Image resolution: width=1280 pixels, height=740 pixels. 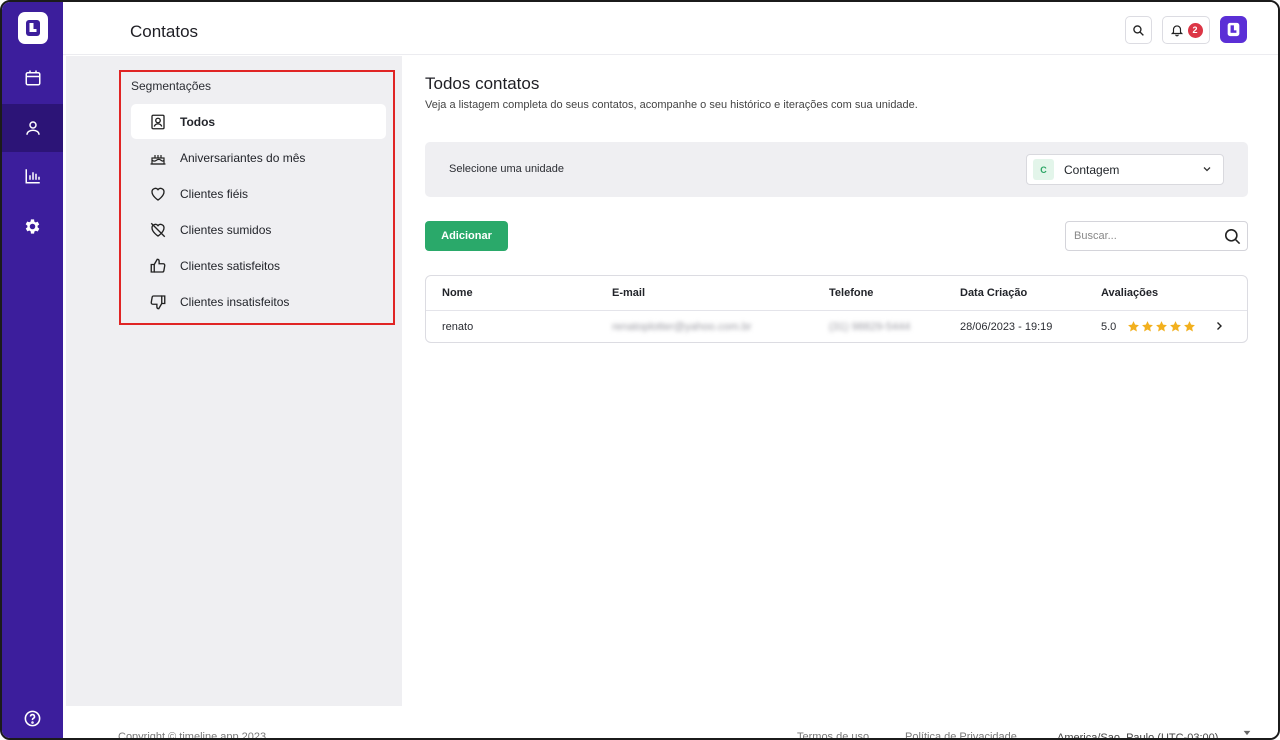 What do you see at coordinates (192, 735) in the screenshot?
I see `footer-copyright: Copyright © timeline app 2023` at bounding box center [192, 735].